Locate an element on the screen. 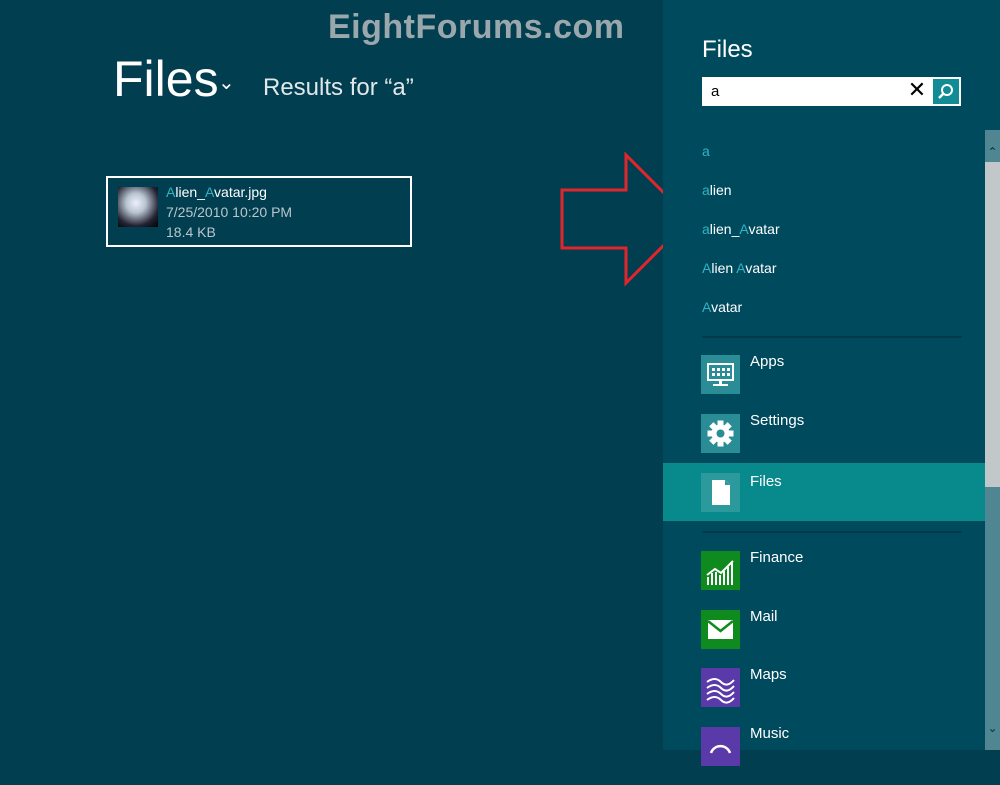 This screenshot has height=785, width=1000. clear-icon: ✕ is located at coordinates (917, 91).